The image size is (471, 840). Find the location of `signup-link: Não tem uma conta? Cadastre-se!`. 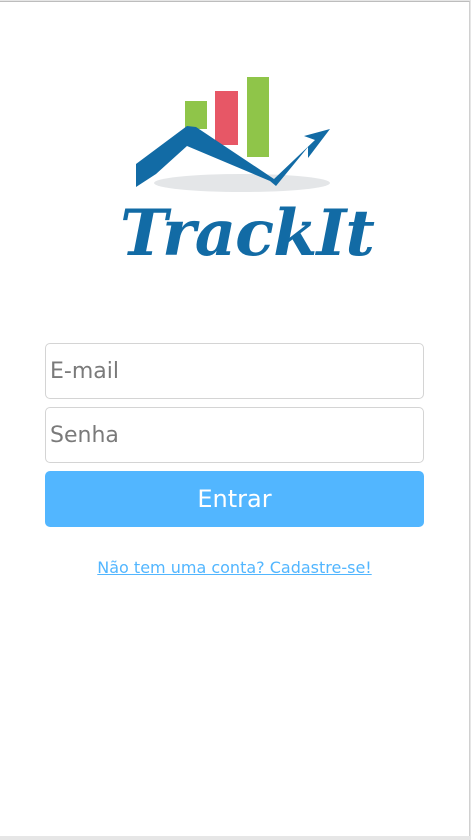

signup-link: Não tem uma conta? Cadastre-se! is located at coordinates (234, 567).